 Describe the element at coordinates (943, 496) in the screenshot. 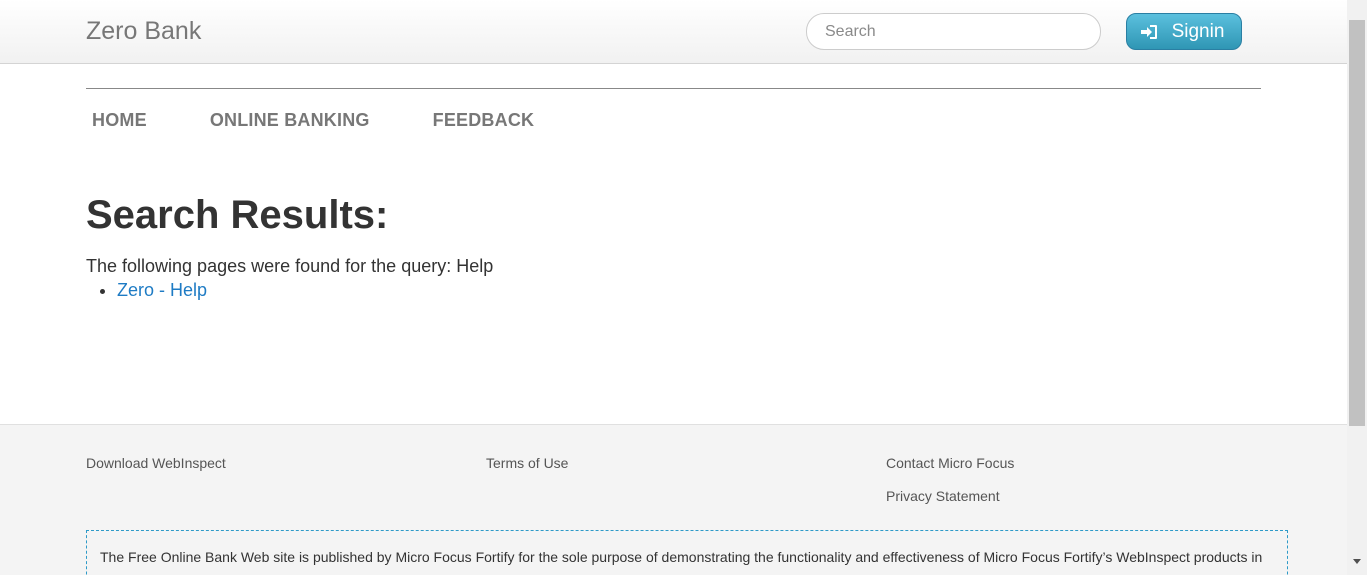

I see `footer-link-privacy-statement: Privacy Statement` at that location.